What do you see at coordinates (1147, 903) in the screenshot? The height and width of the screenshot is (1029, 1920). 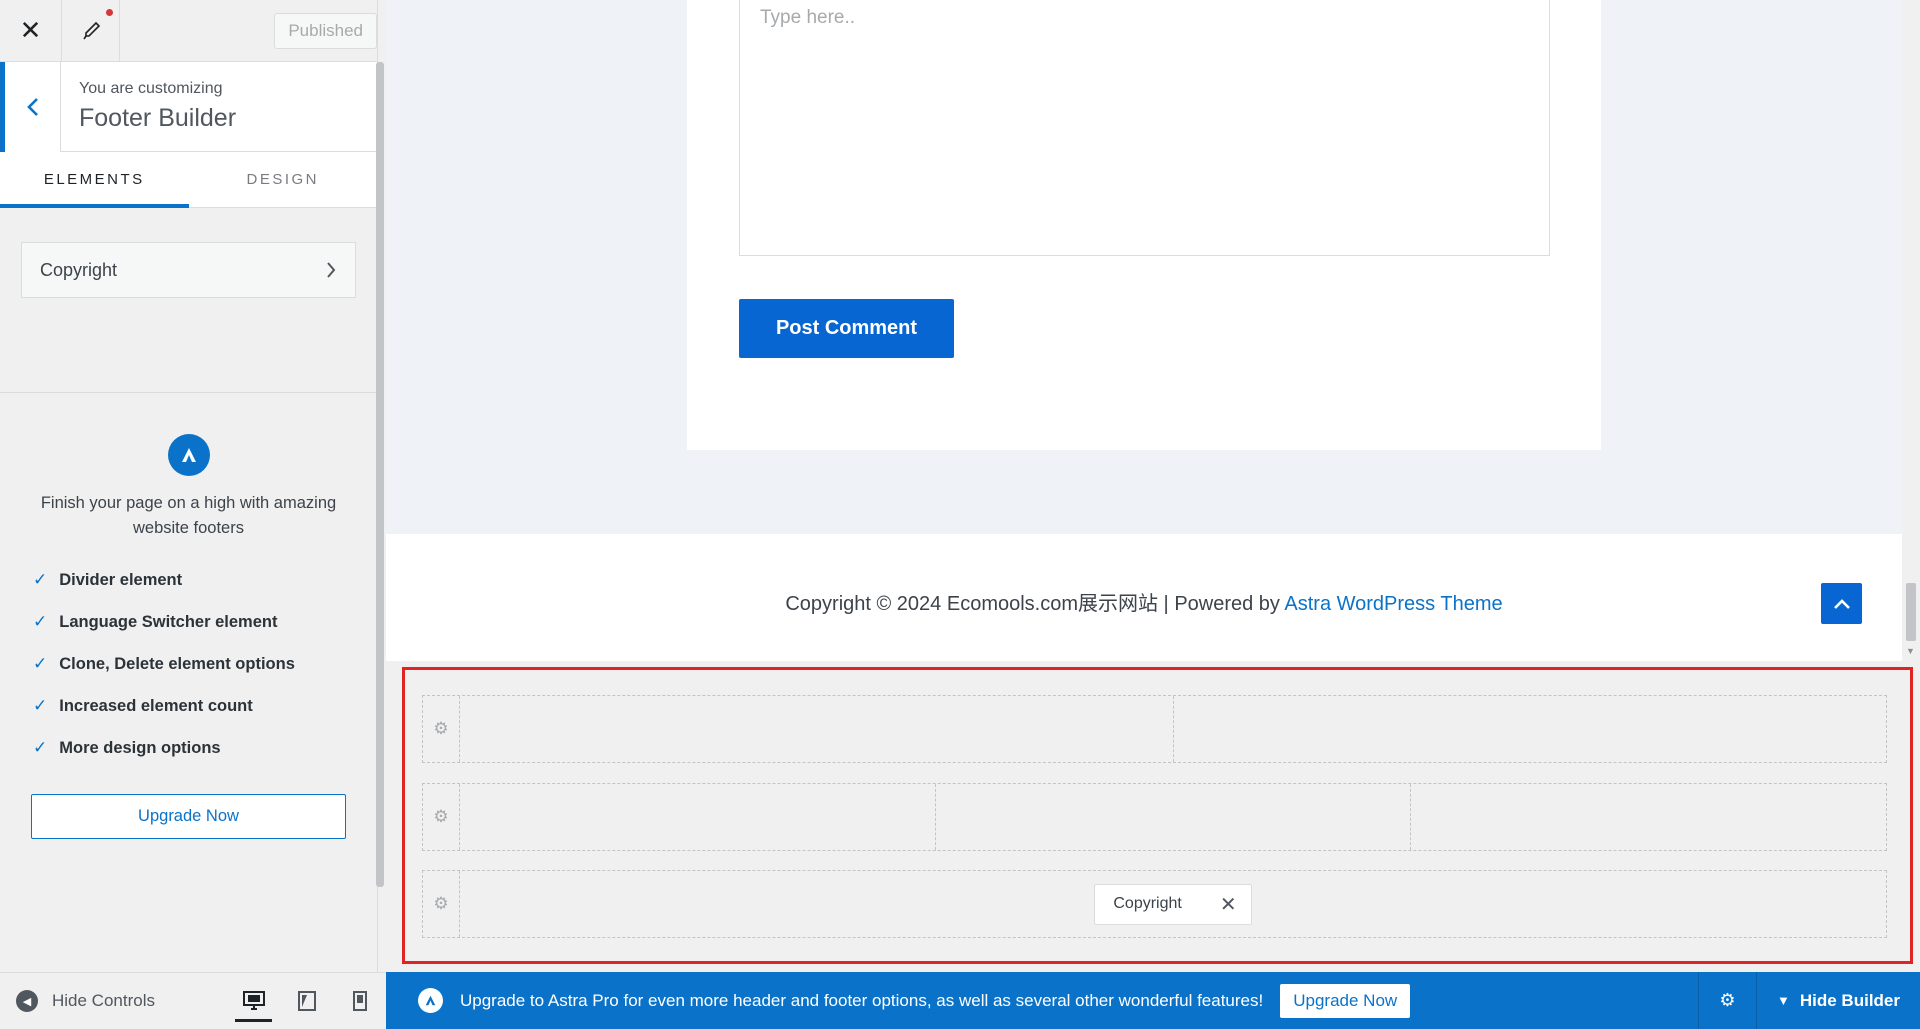 I see `chip-label: Copyright` at bounding box center [1147, 903].